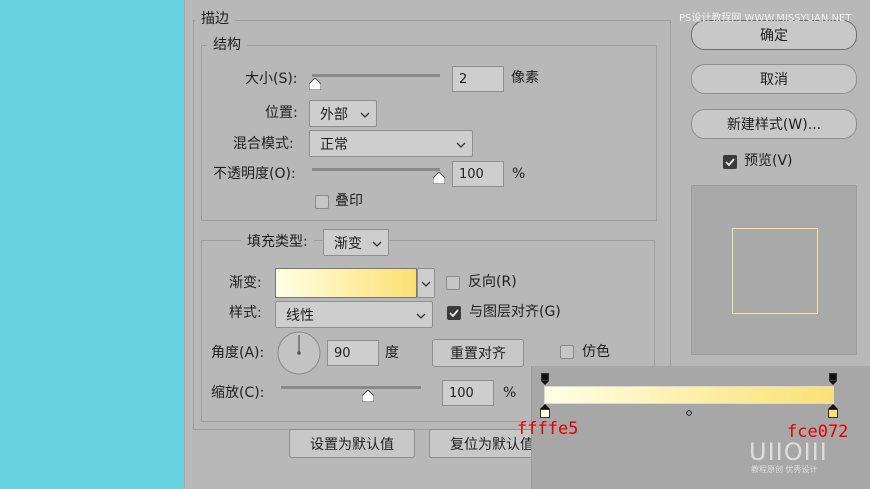  What do you see at coordinates (277, 242) in the screenshot?
I see `fill-type-label: 填充类型:` at bounding box center [277, 242].